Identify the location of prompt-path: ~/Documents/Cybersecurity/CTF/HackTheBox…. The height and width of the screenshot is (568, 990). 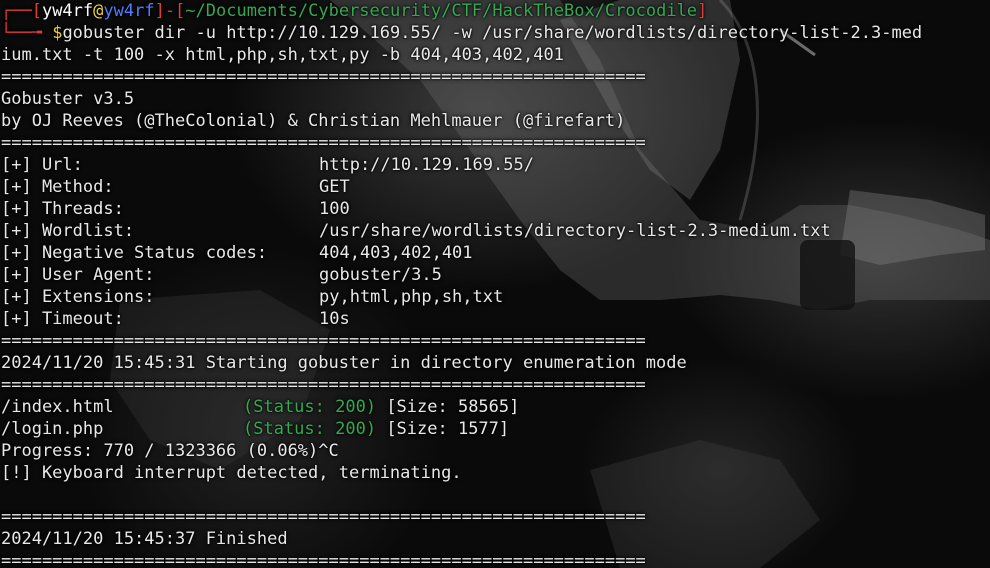
(441, 11).